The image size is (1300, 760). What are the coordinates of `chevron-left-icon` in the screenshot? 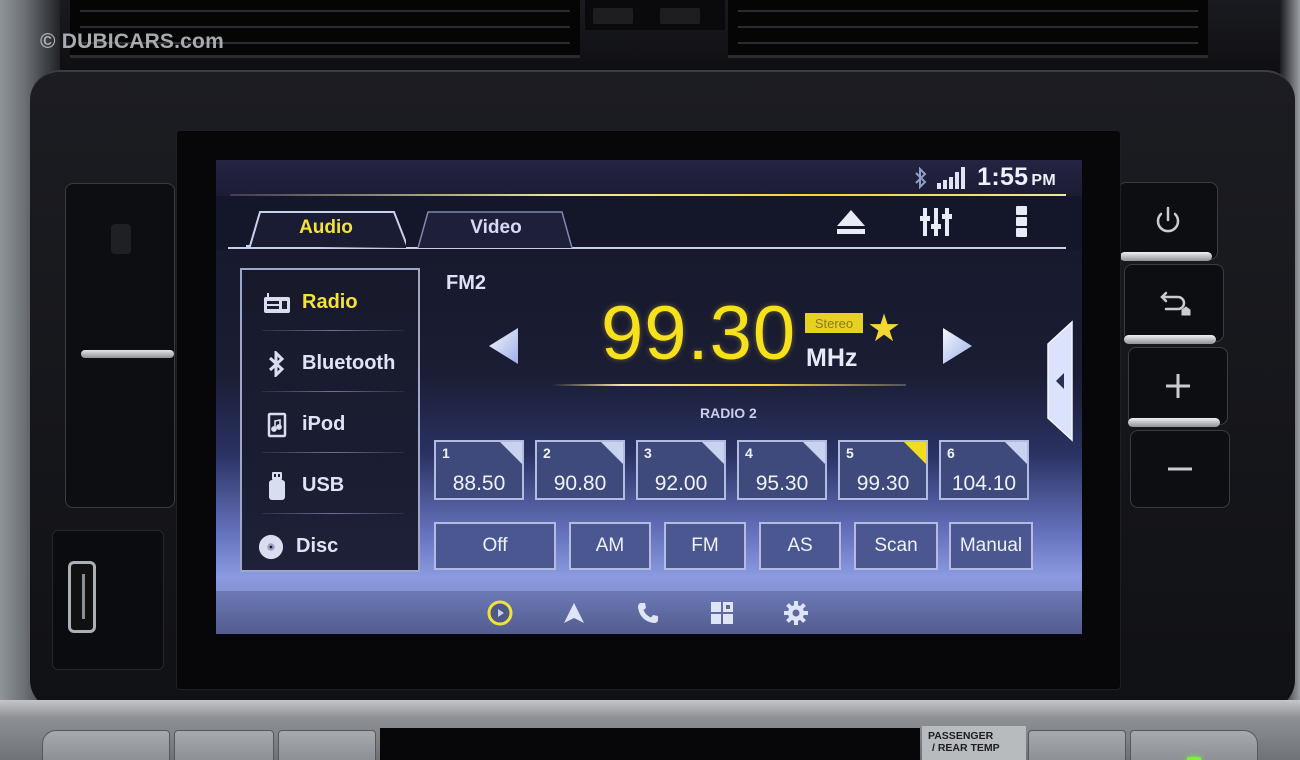 It's located at (503, 346).